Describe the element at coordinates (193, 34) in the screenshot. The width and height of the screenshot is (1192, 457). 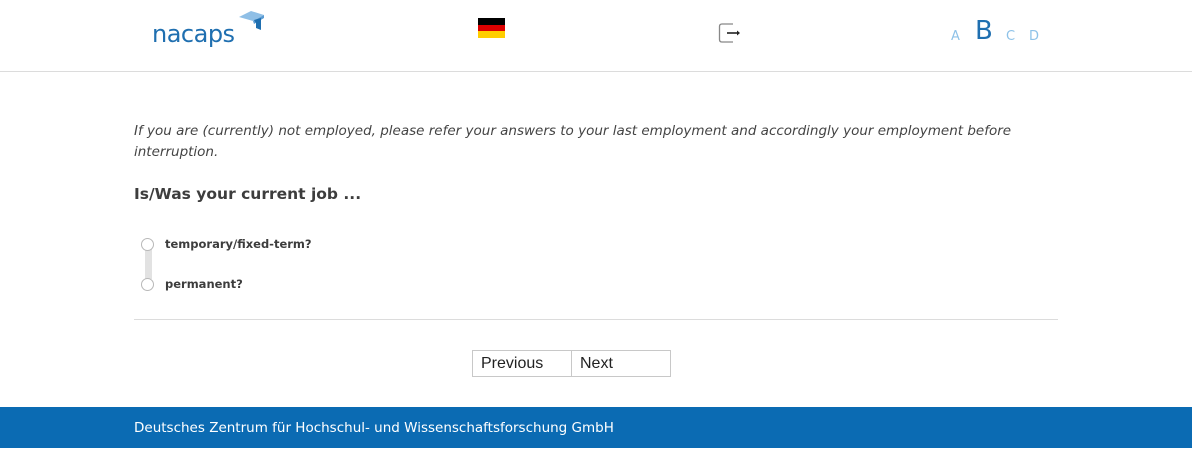
I see `logo-text: nacaps` at that location.